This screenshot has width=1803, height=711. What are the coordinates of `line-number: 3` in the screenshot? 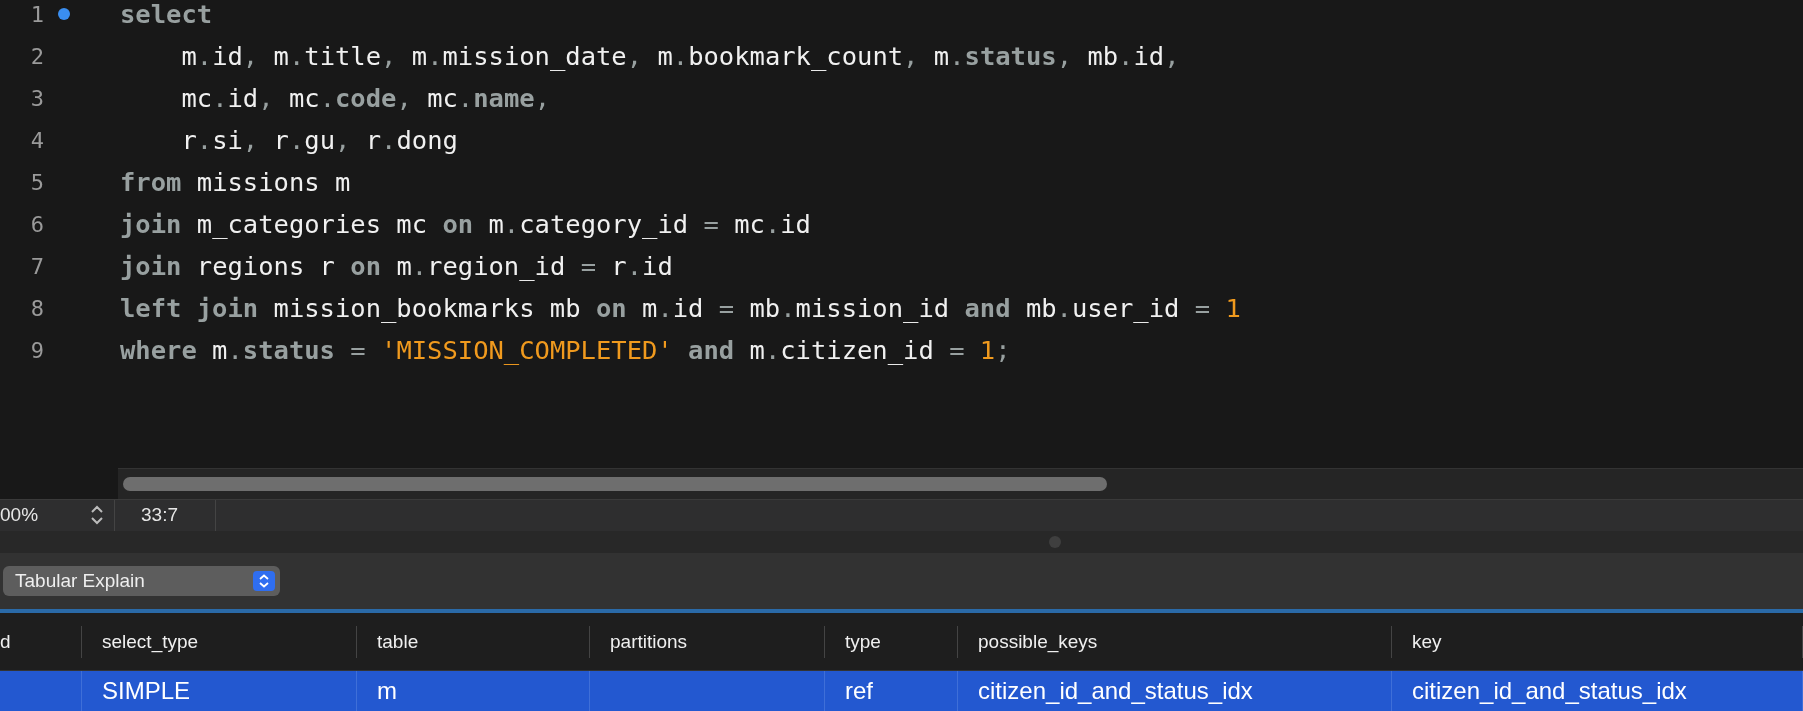 It's located at (36, 98).